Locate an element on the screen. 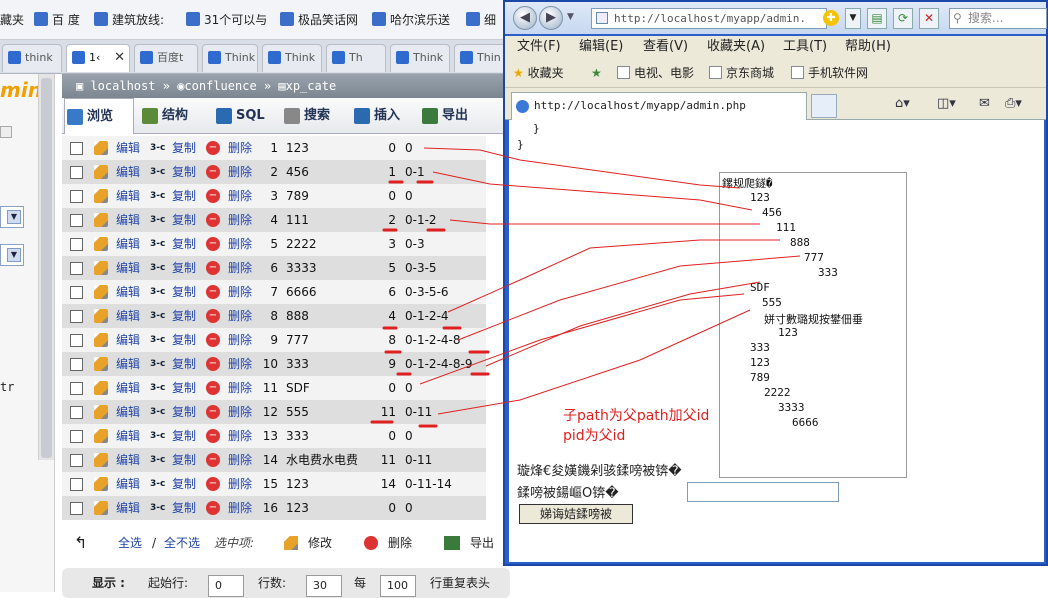 The height and width of the screenshot is (598, 1048). table-select: ▼ is located at coordinates (12, 255).